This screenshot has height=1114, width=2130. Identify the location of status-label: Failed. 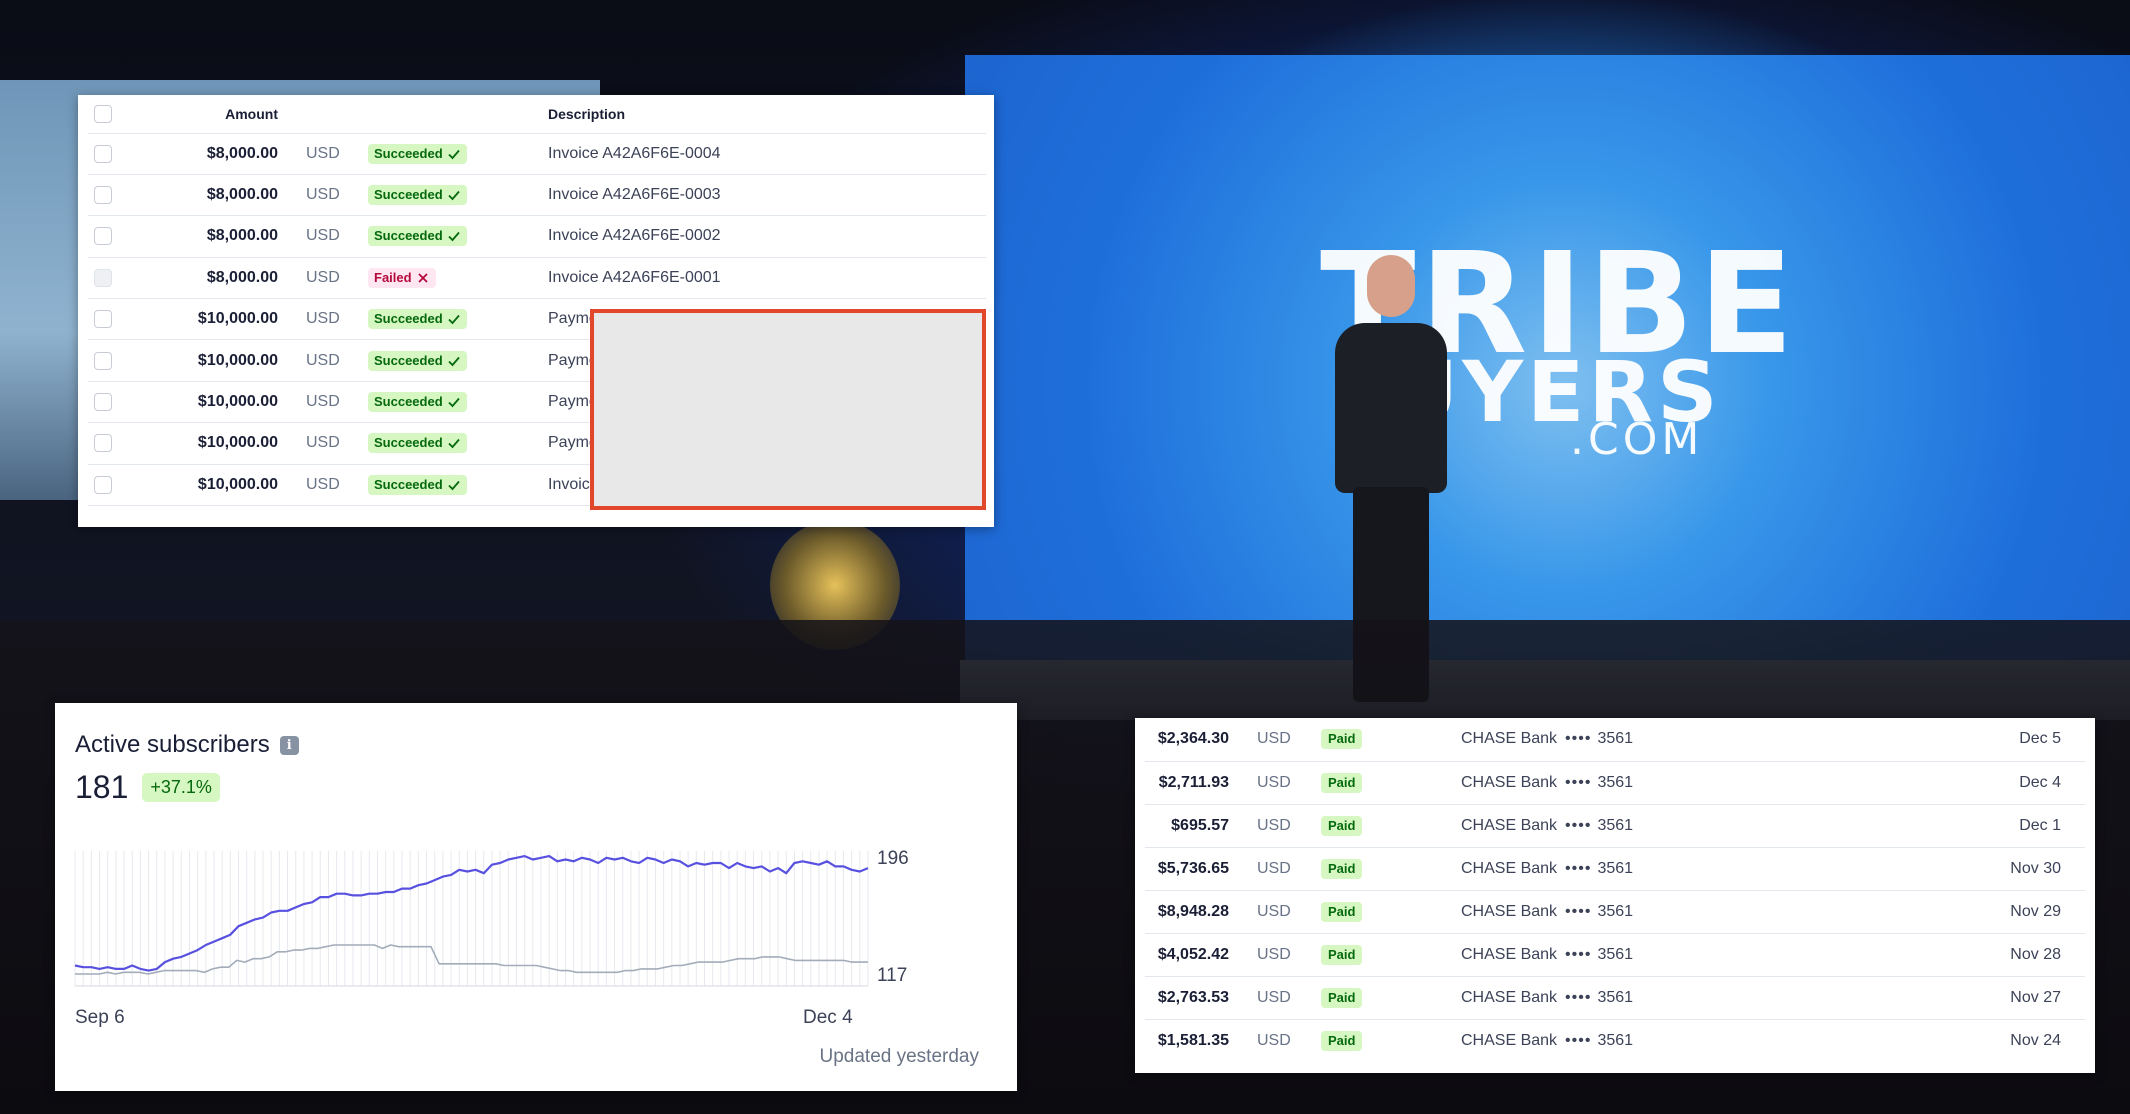
(393, 277).